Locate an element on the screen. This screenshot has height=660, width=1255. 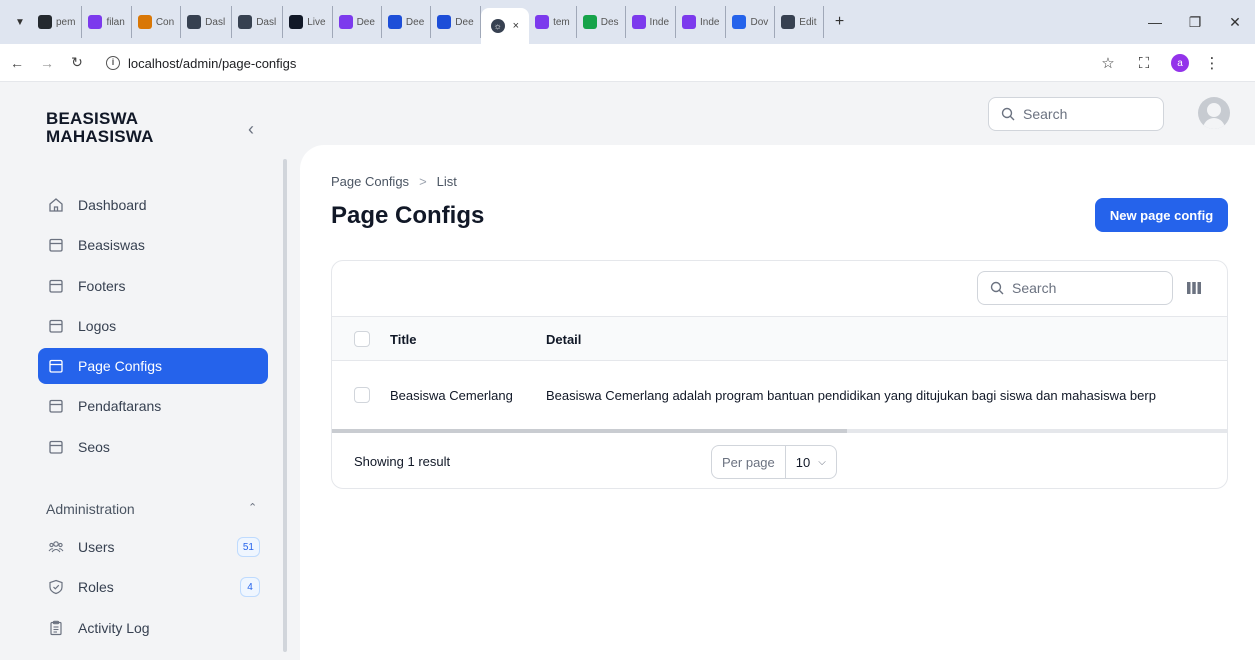
reload-icon: ↻ is located at coordinates (77, 63).